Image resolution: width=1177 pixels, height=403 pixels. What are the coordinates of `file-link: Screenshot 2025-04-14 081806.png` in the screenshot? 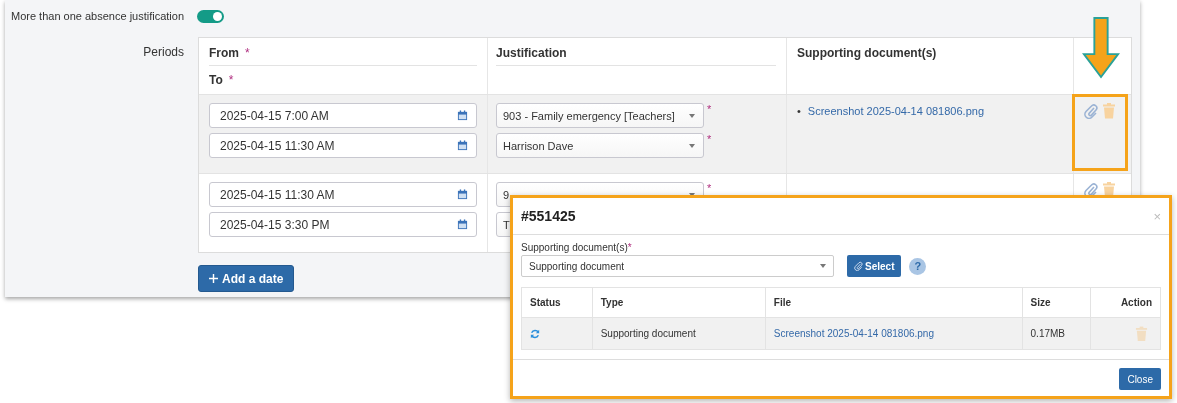 It's located at (853, 333).